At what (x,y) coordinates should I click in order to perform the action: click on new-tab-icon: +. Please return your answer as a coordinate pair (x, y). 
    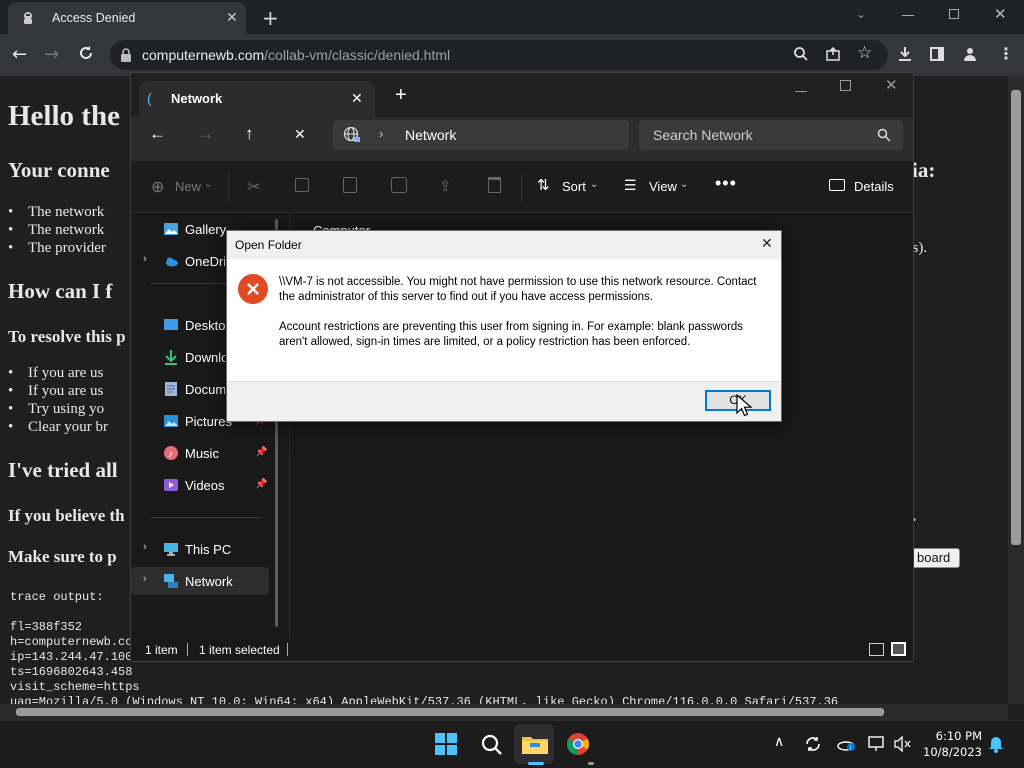
    Looking at the image, I should click on (270, 18).